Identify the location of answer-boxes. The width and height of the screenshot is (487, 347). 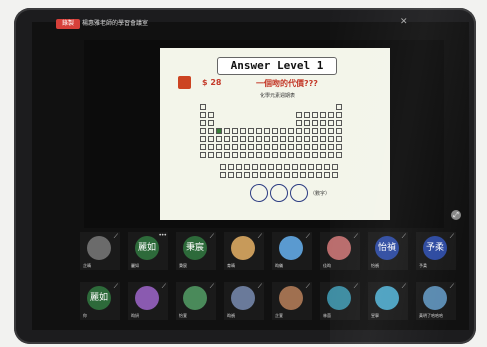
(280, 193).